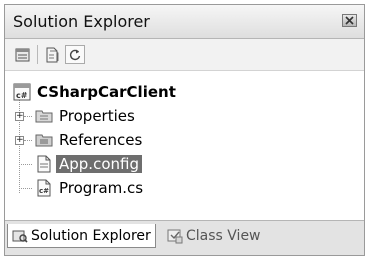 The image size is (372, 261). What do you see at coordinates (101, 188) in the screenshot?
I see `tree-item-label: Program.cs` at bounding box center [101, 188].